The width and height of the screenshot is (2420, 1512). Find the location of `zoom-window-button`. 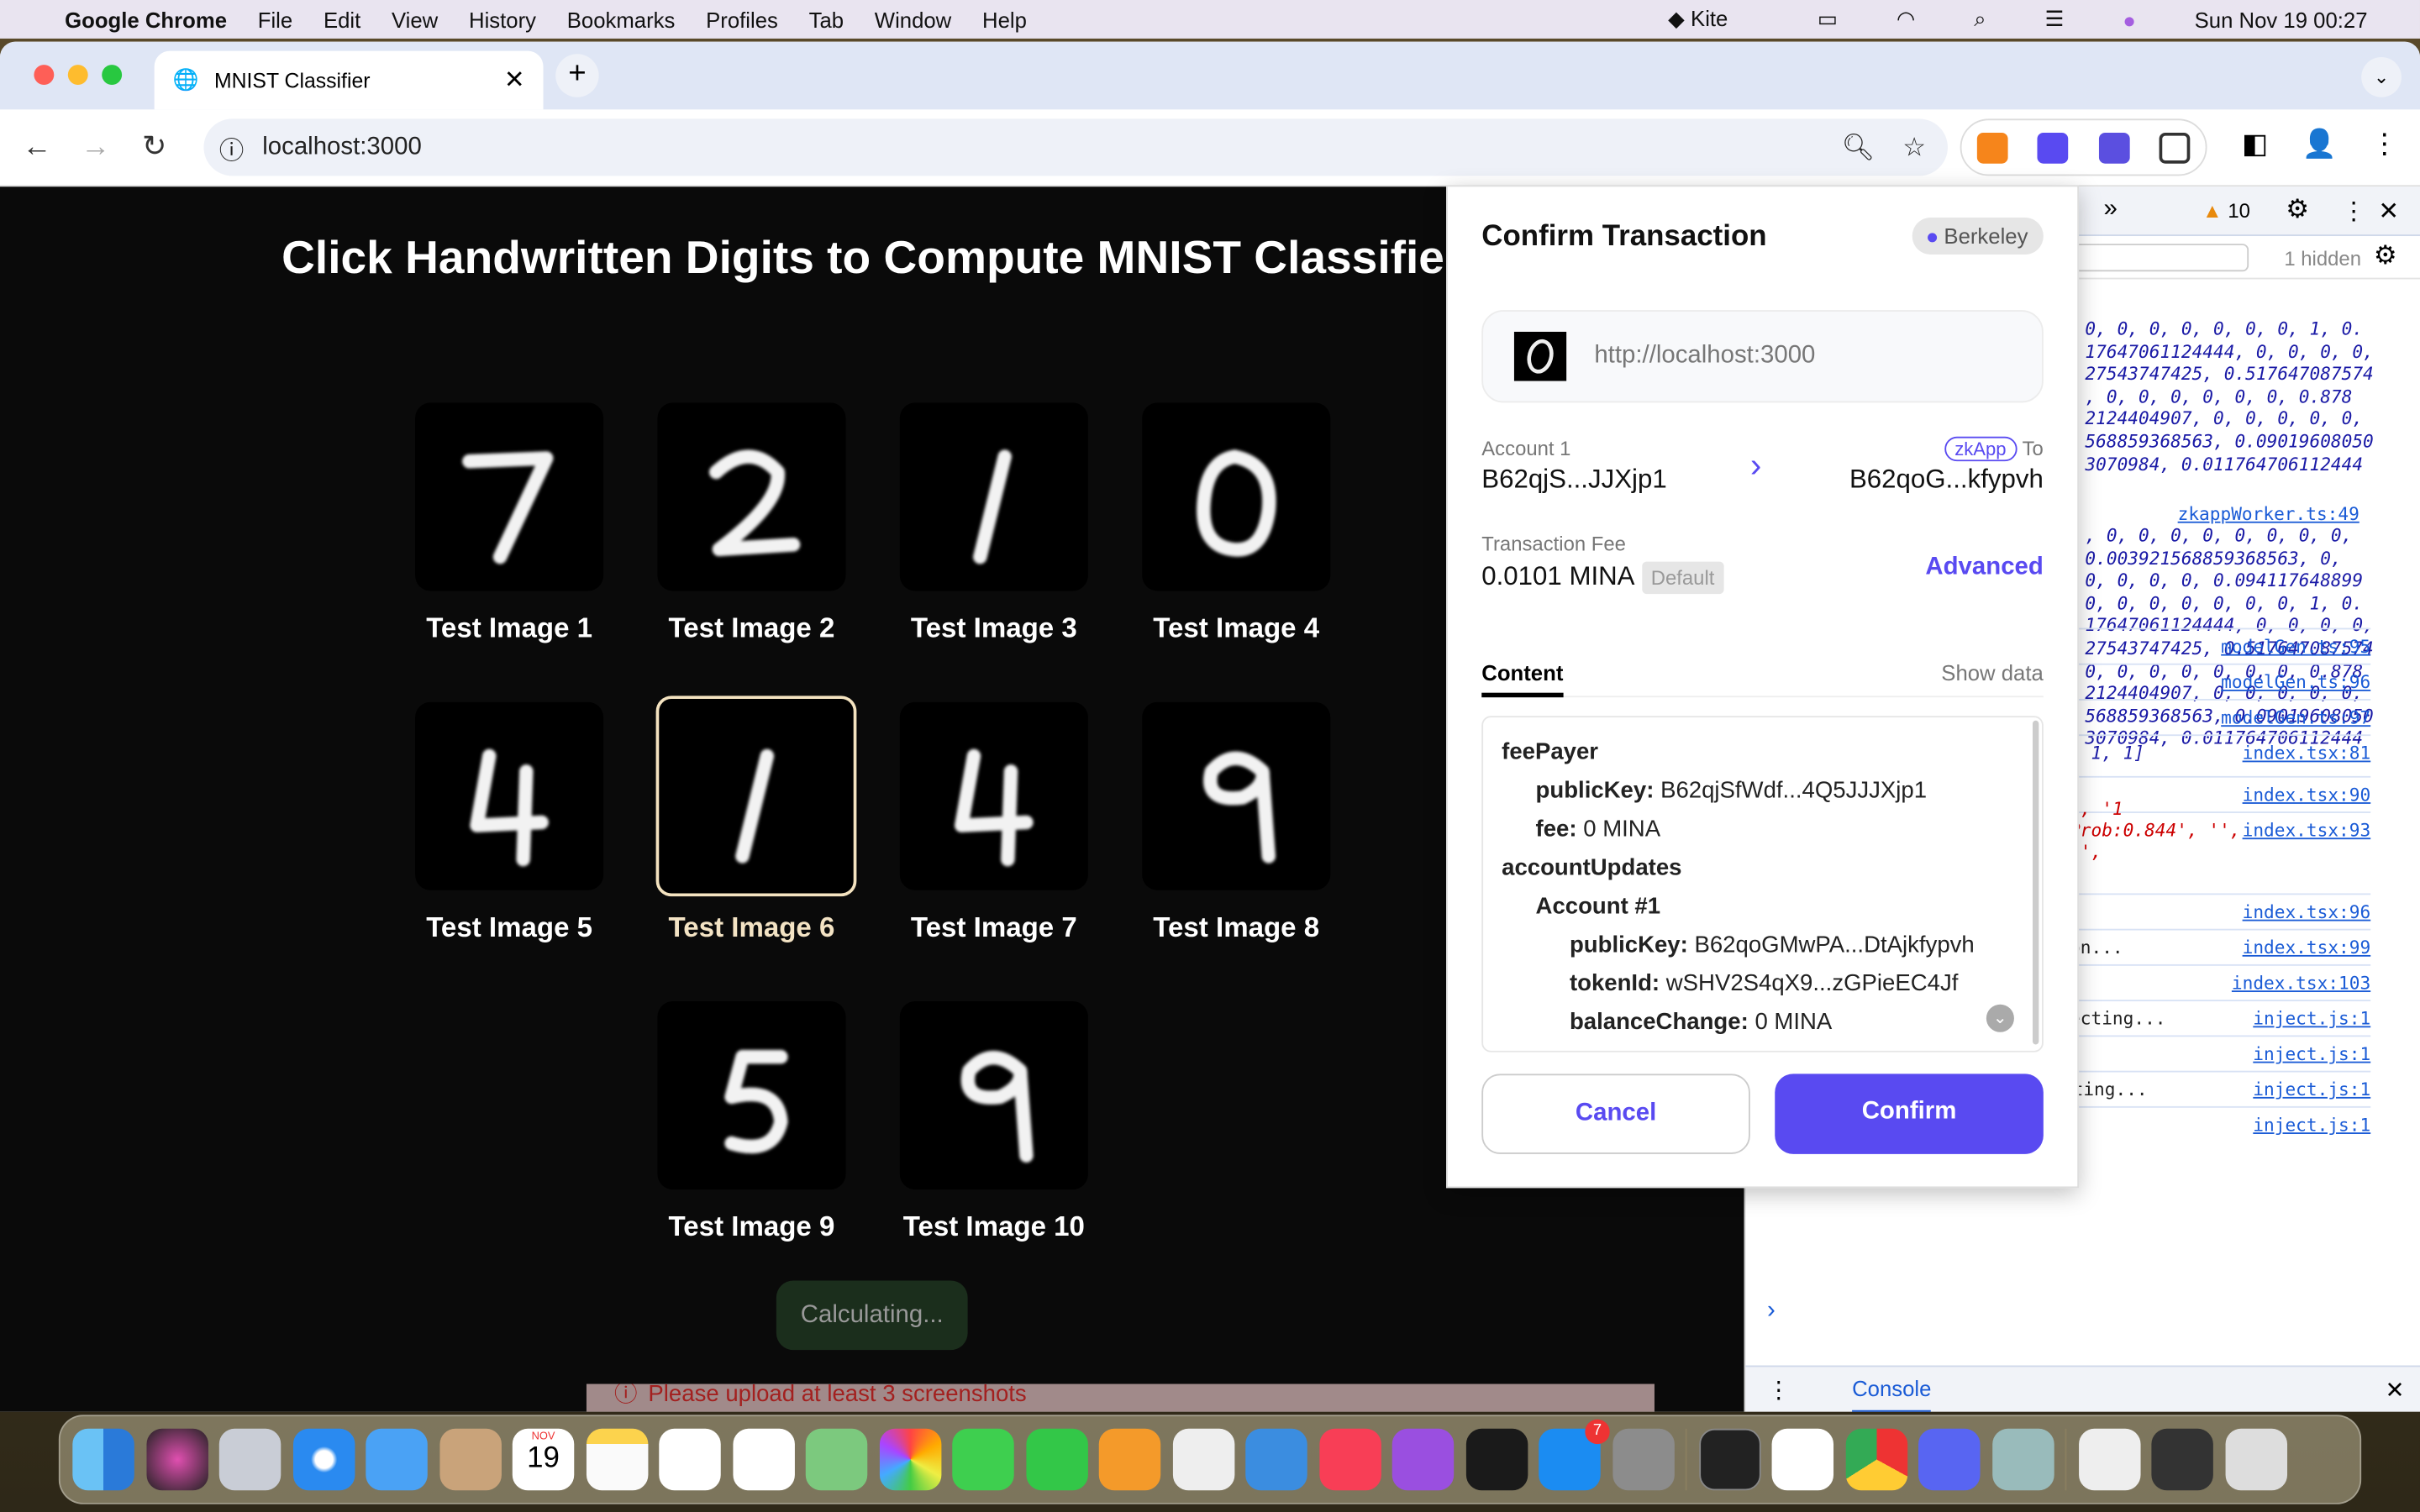

zoom-window-button is located at coordinates (113, 75).